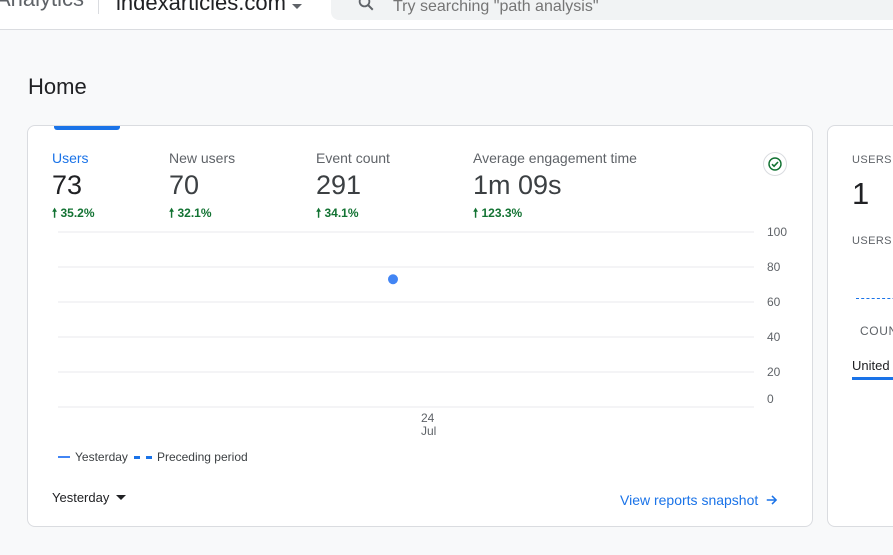  I want to click on y-tick-label: 100, so click(777, 232).